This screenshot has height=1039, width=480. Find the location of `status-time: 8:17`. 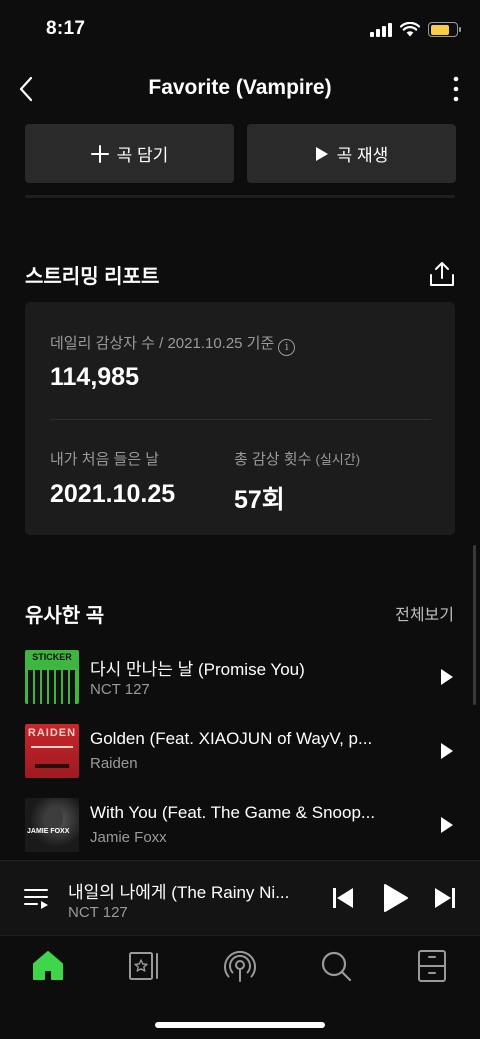

status-time: 8:17 is located at coordinates (66, 28).